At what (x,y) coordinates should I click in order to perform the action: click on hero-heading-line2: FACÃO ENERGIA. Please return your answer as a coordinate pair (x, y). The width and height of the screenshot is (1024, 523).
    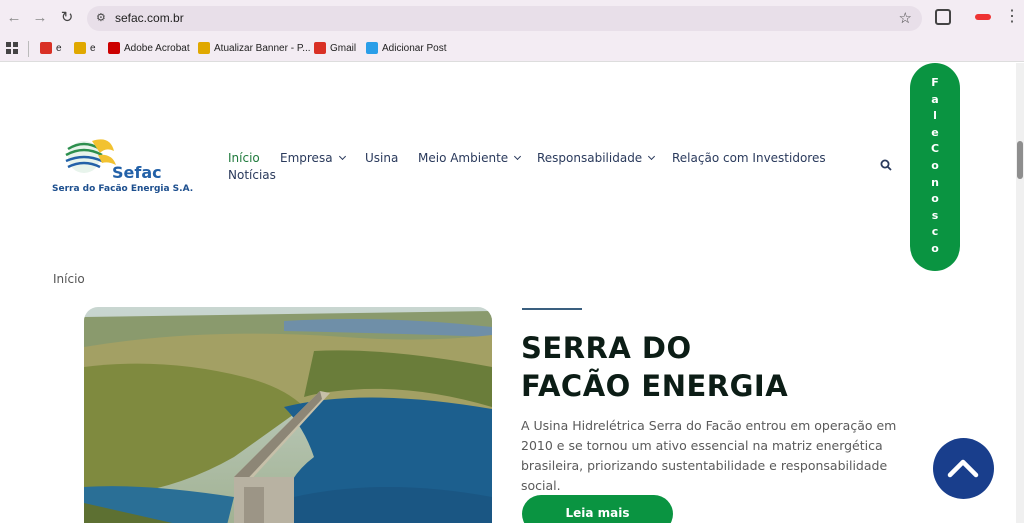
    Looking at the image, I should click on (655, 386).